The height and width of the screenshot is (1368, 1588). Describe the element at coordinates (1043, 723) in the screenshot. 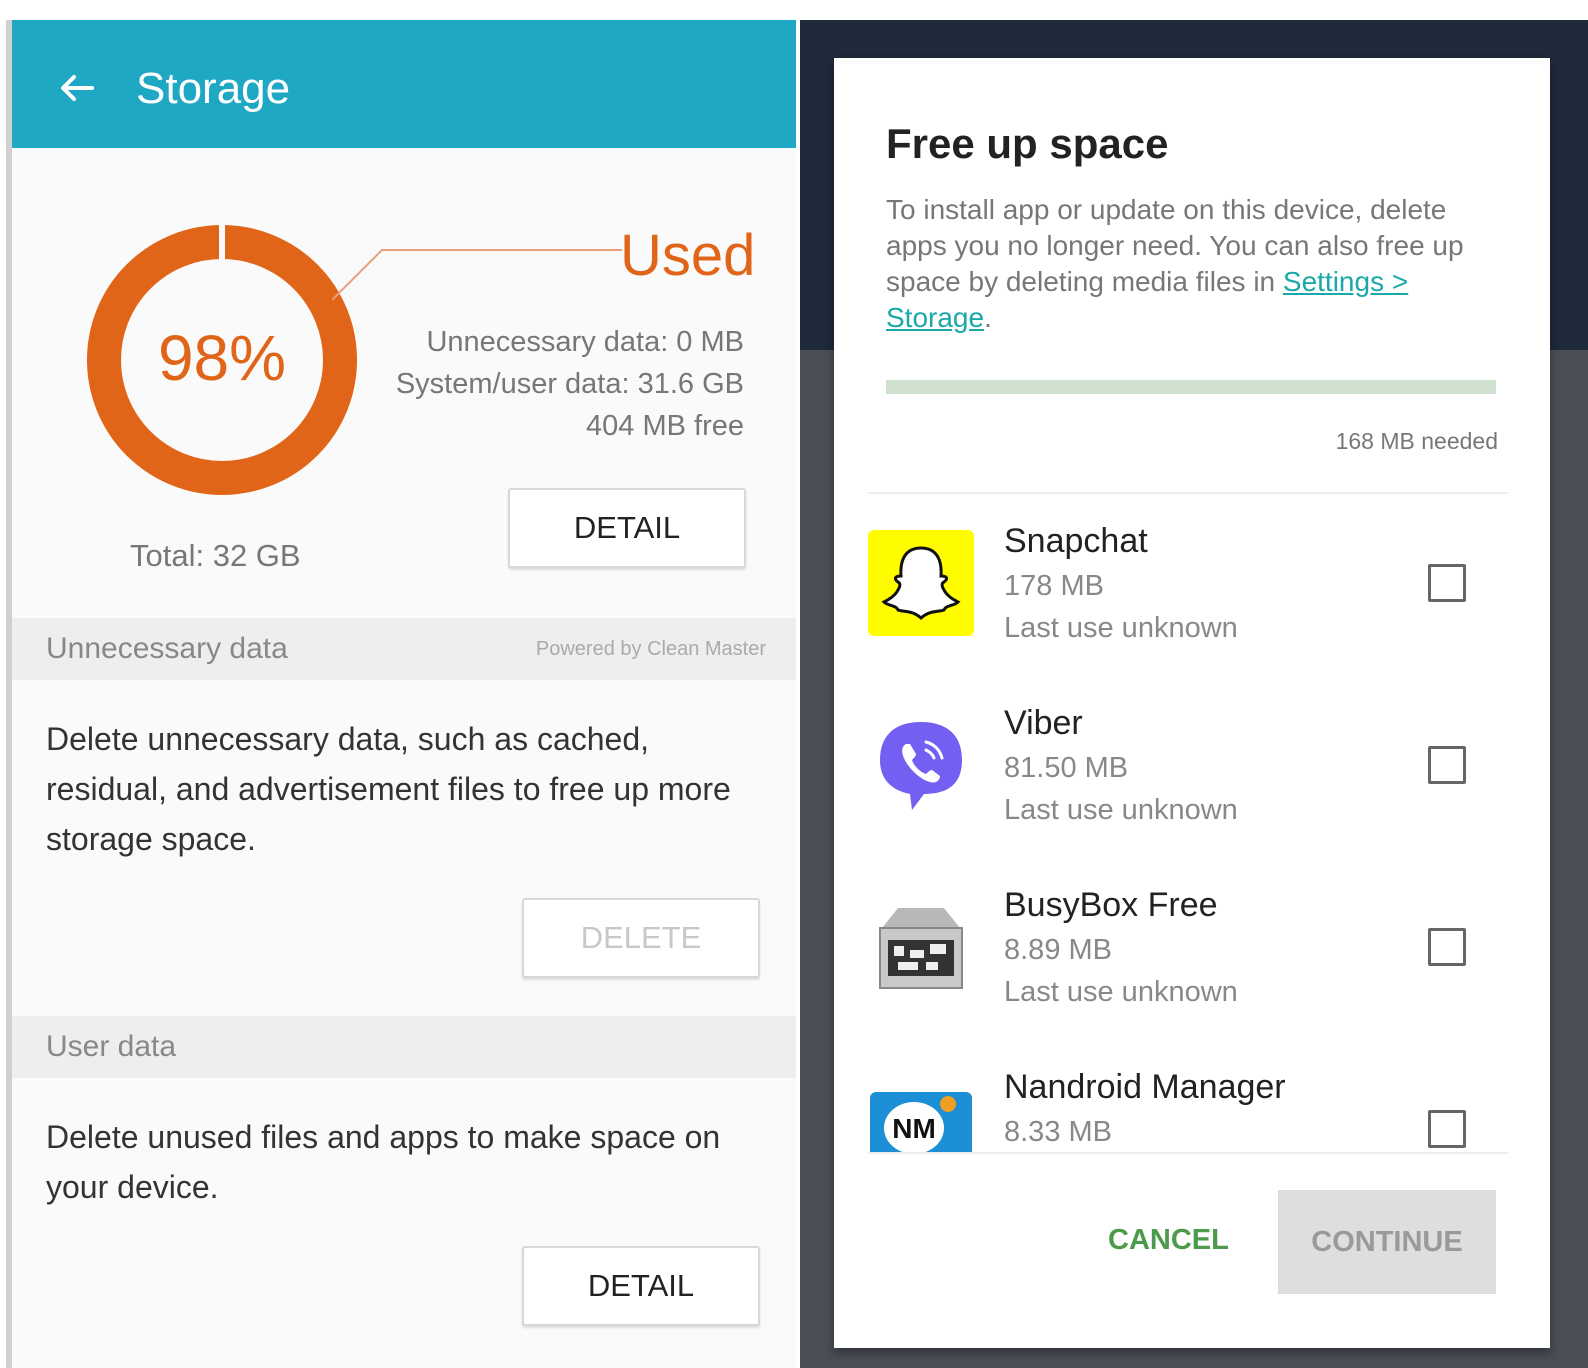

I see `app-name: Viber` at that location.